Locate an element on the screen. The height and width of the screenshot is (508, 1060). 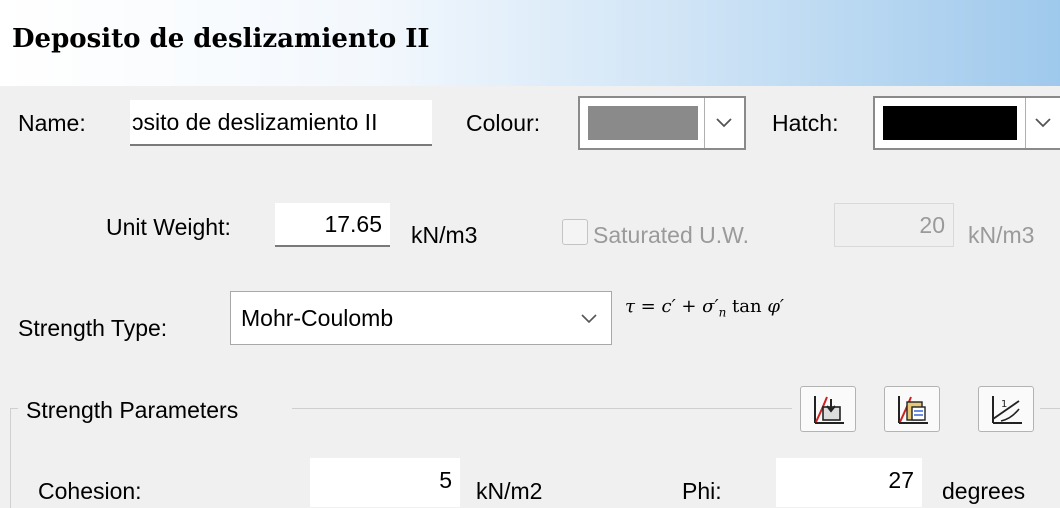
window-title: Deposito de deslizamiento II is located at coordinates (221, 39).